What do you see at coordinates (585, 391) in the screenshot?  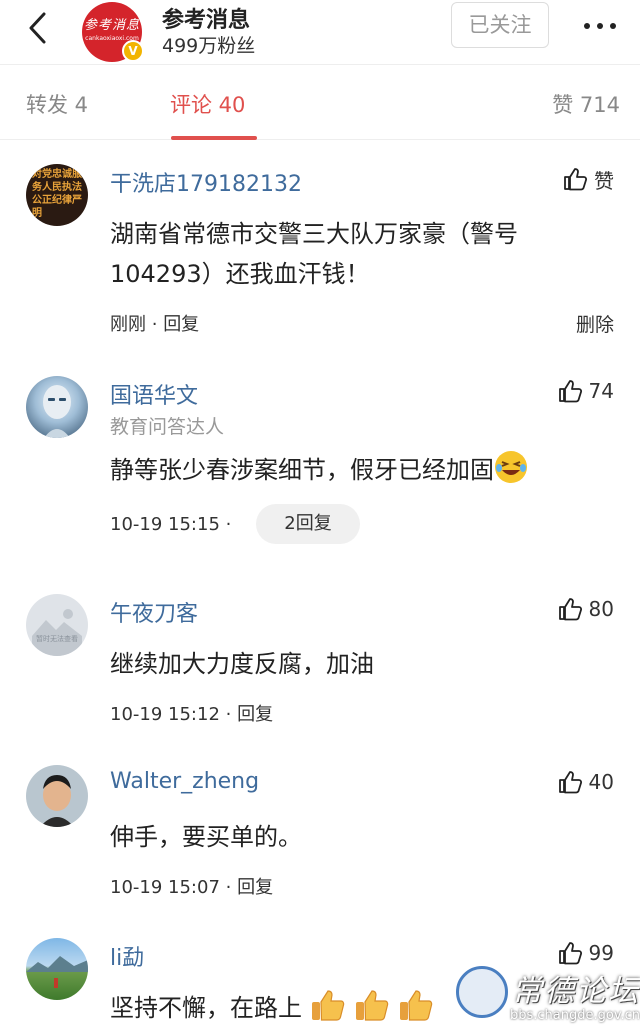 I see `like-button: 74` at bounding box center [585, 391].